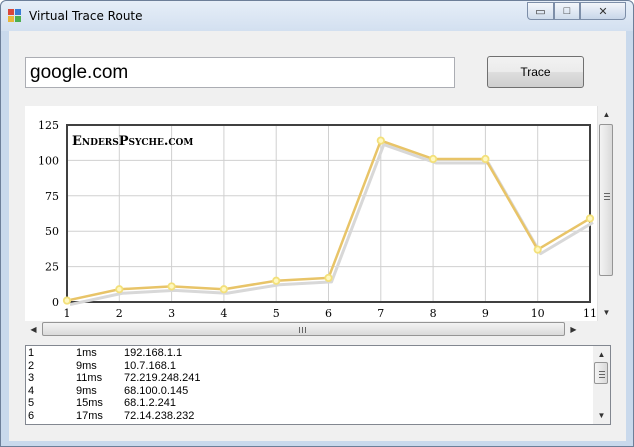 Image resolution: width=634 pixels, height=447 pixels. I want to click on list-item: 3 11ms 72.219.248.241, so click(311, 378).